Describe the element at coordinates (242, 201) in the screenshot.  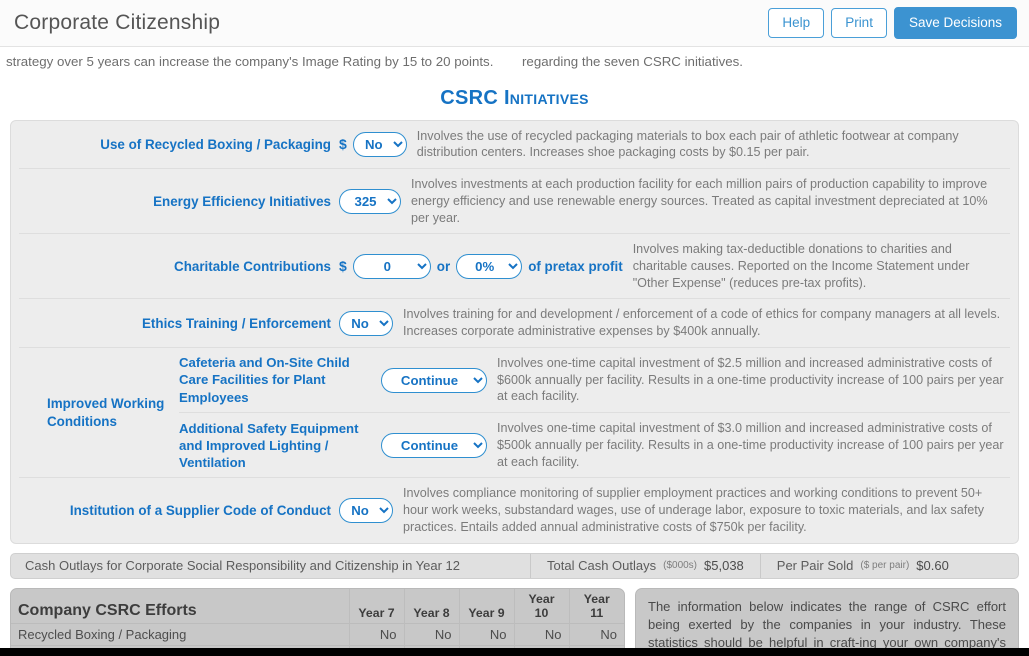
I see `initiative-label: Energy Efficiency Initiatives` at that location.